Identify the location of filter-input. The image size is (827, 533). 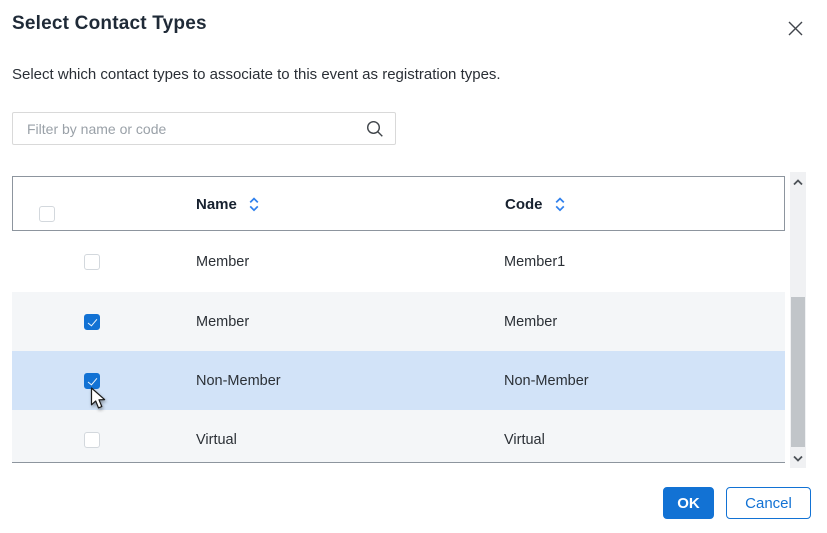
(204, 128).